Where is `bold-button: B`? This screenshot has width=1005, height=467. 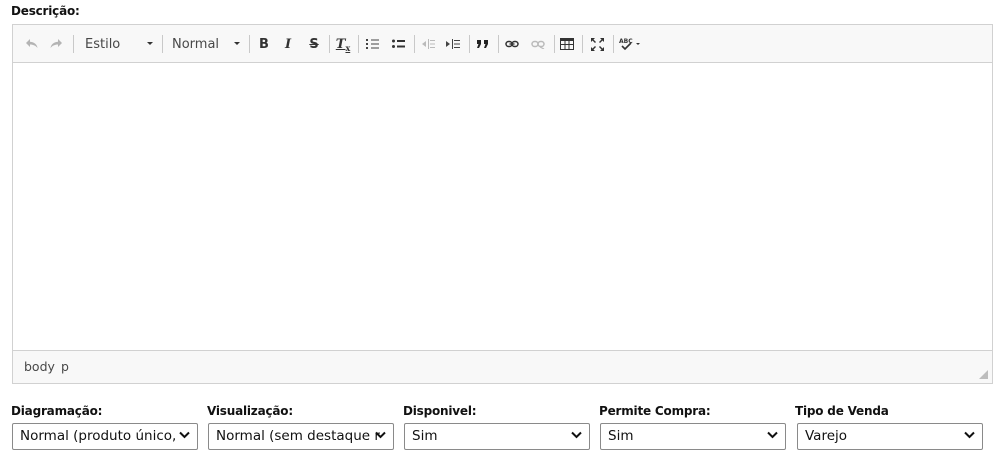
bold-button: B is located at coordinates (264, 44).